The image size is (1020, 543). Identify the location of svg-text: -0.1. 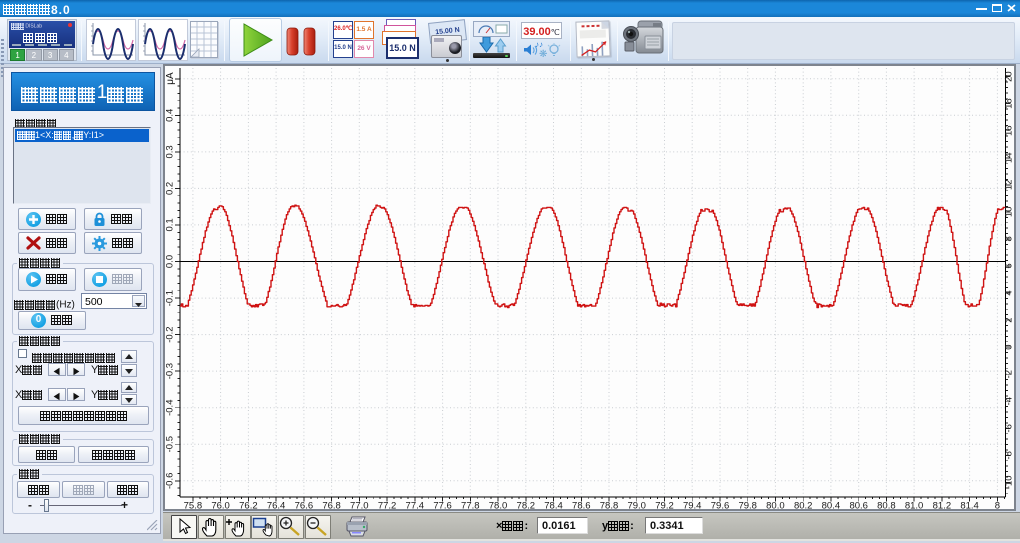
(170, 298).